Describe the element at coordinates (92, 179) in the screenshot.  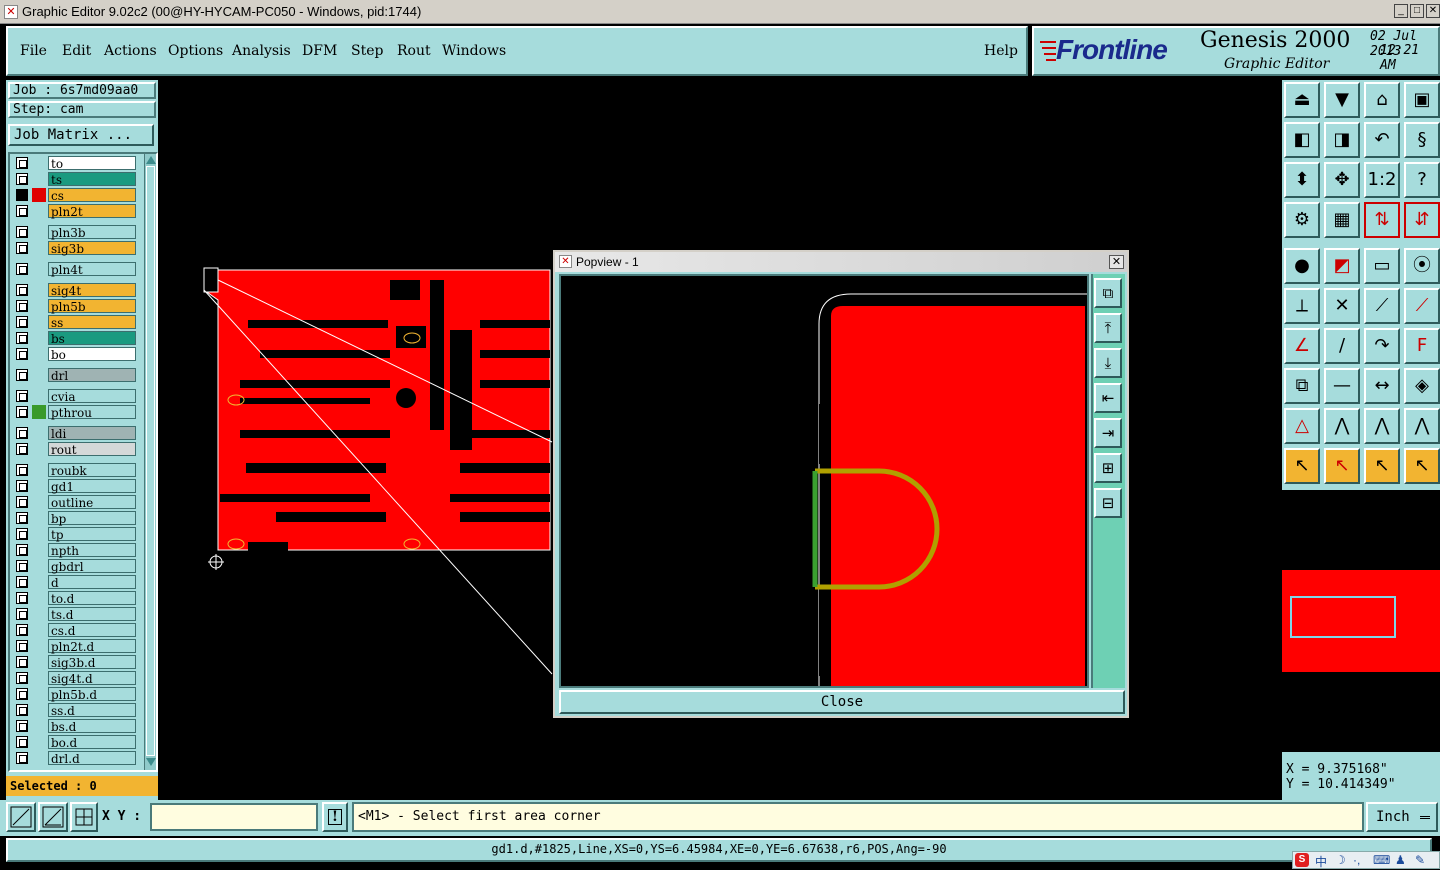
I see `layer-name: ts` at that location.